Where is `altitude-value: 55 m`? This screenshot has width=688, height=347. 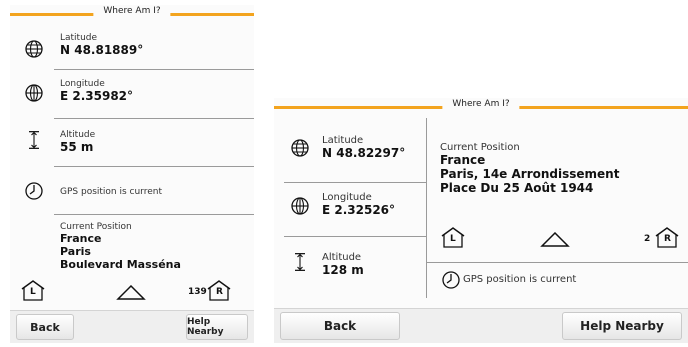 altitude-value: 55 m is located at coordinates (77, 147).